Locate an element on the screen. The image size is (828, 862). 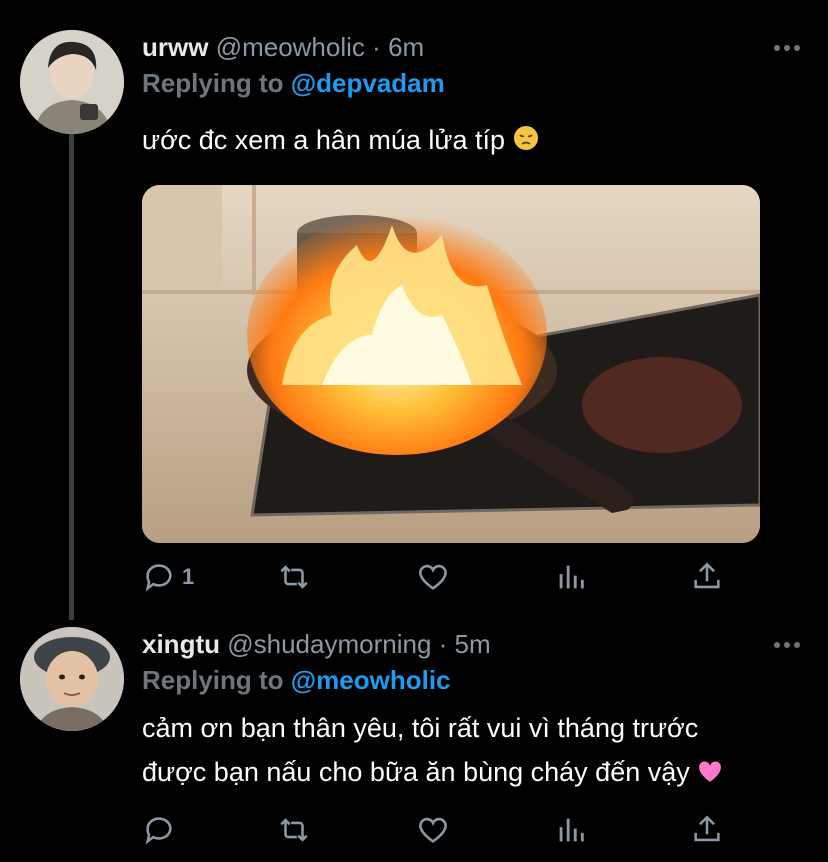
tweet-header: xingtu @shudaymorning · 5m is located at coordinates (316, 644).